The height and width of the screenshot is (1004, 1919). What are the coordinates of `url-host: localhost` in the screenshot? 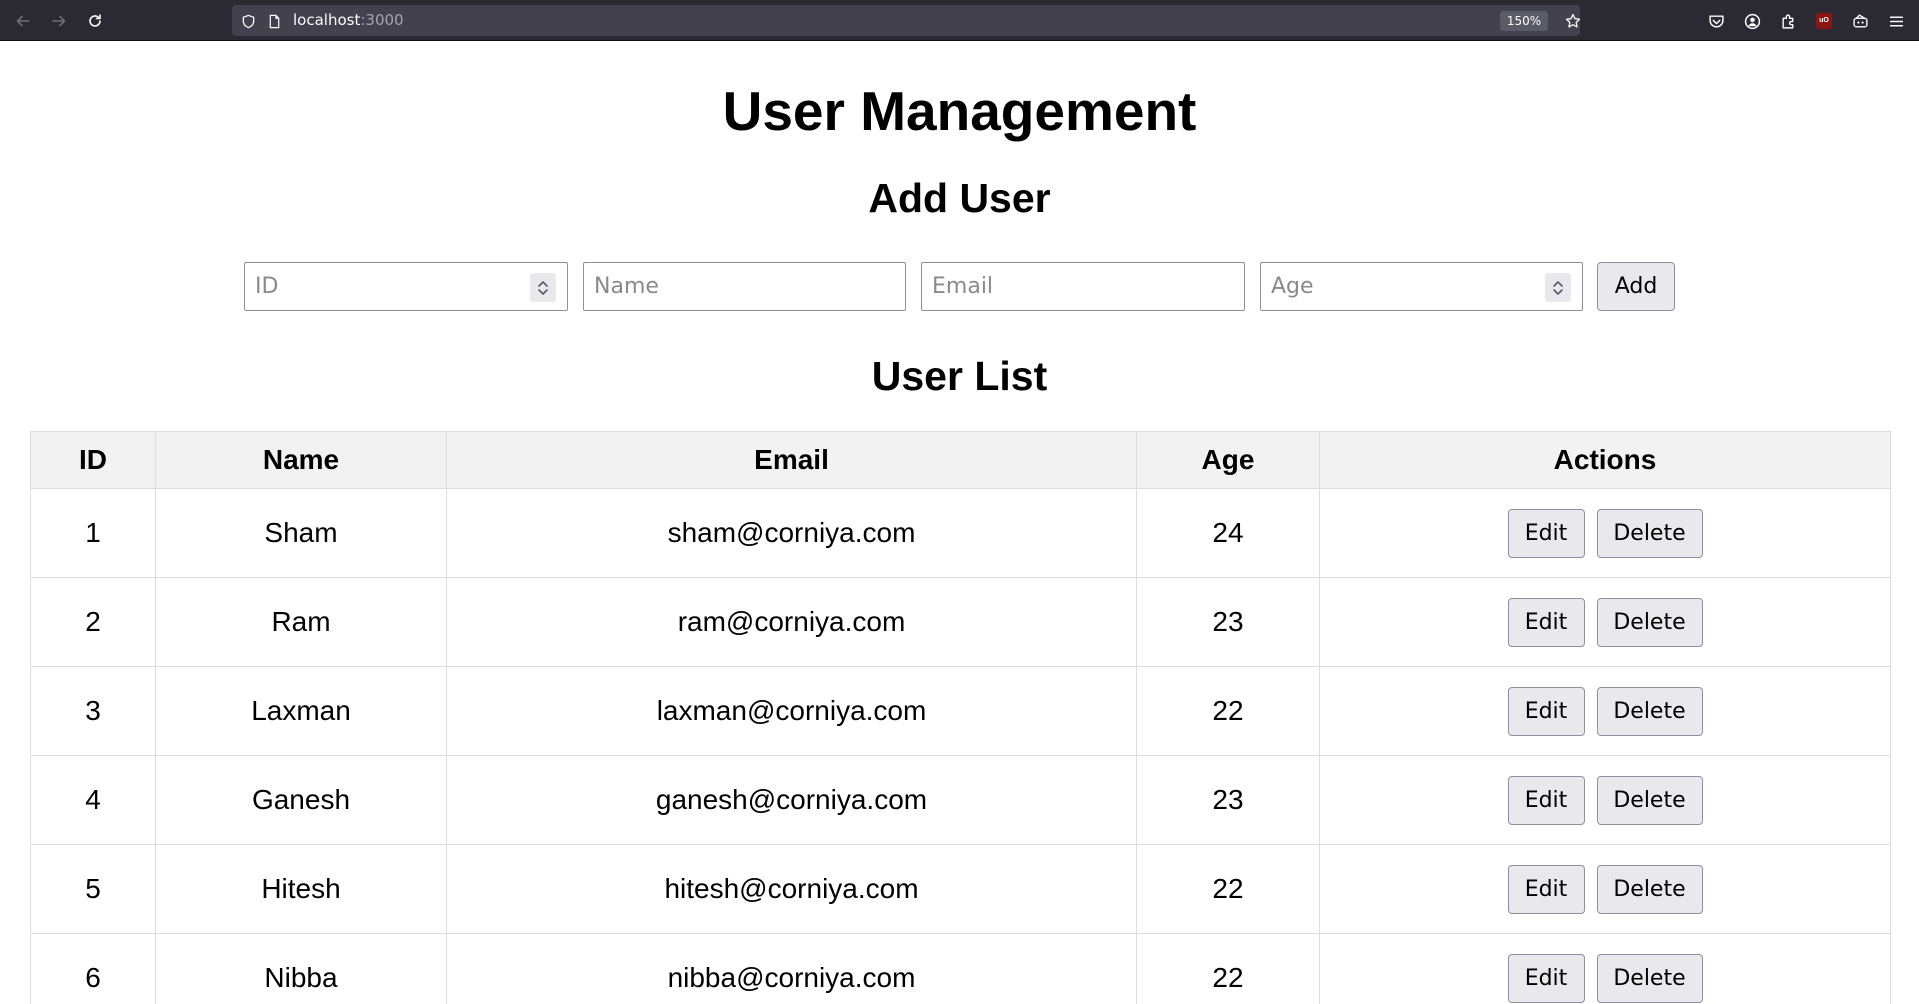 It's located at (327, 20).